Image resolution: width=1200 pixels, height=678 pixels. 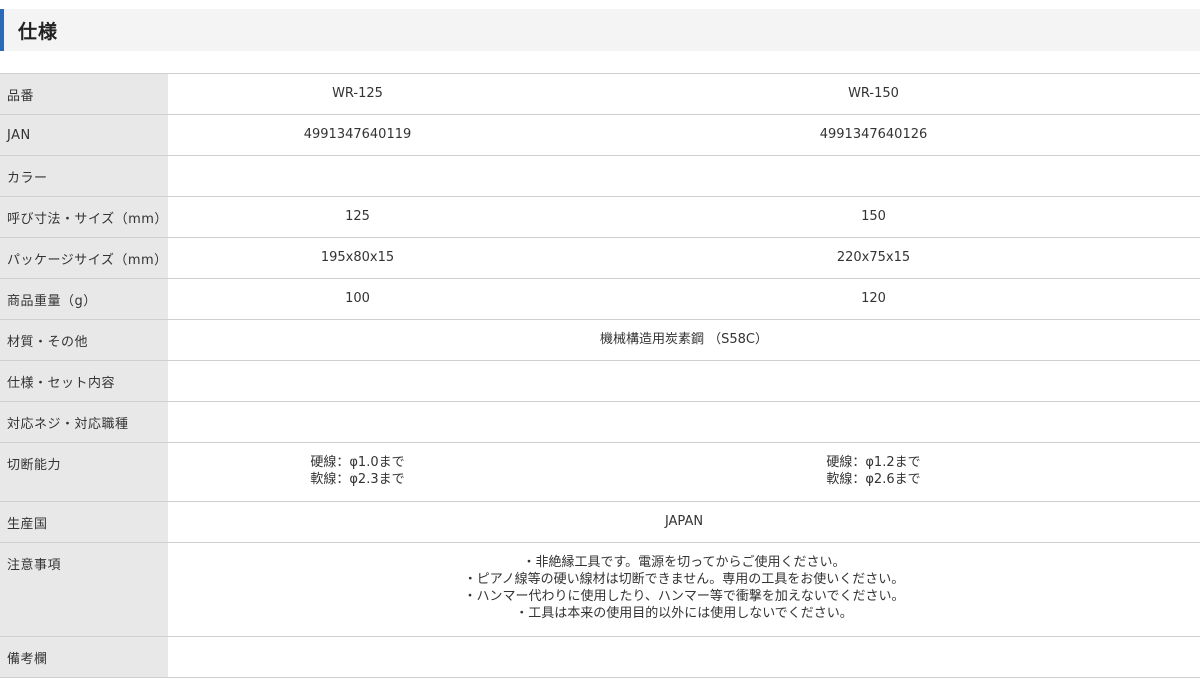 What do you see at coordinates (84, 657) in the screenshot?
I see `row-label-remarks: 備考欄` at bounding box center [84, 657].